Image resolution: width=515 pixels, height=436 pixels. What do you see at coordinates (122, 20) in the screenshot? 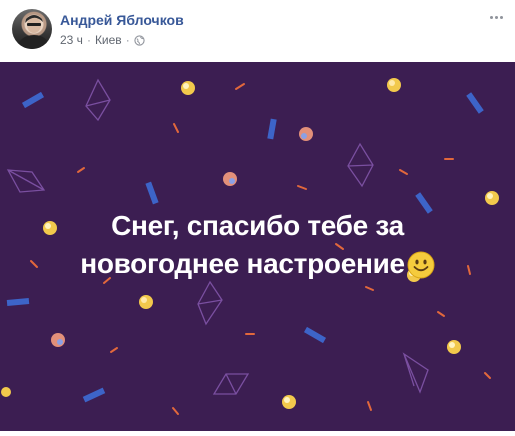
I see `author-name-link: Андрей Яблочков` at bounding box center [122, 20].